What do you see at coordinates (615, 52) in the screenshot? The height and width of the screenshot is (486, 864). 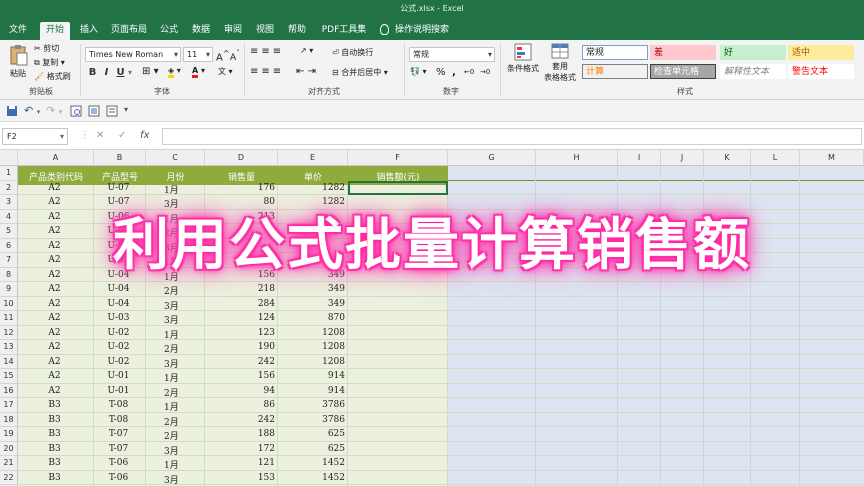 I see `cell-style-0: 常规` at bounding box center [615, 52].